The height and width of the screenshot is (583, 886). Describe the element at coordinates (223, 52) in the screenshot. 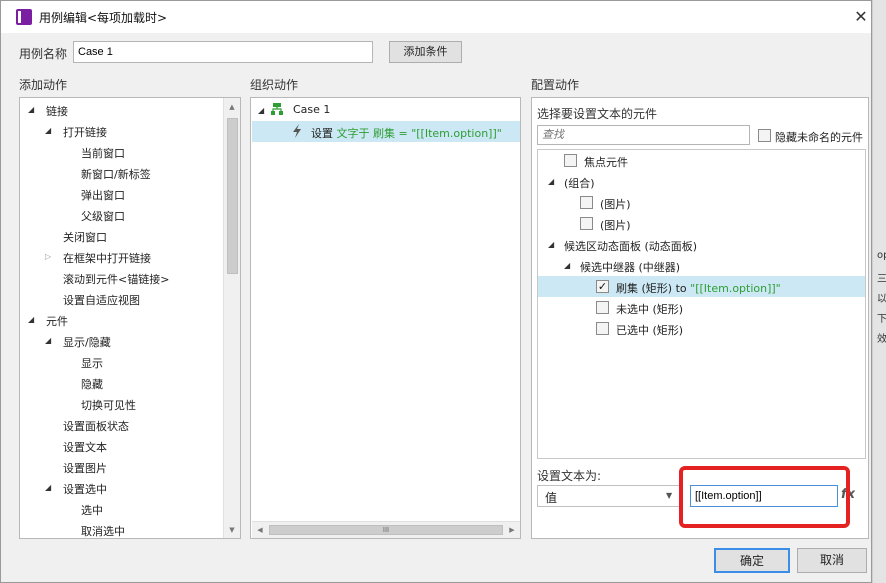

I see `case-name-input` at that location.